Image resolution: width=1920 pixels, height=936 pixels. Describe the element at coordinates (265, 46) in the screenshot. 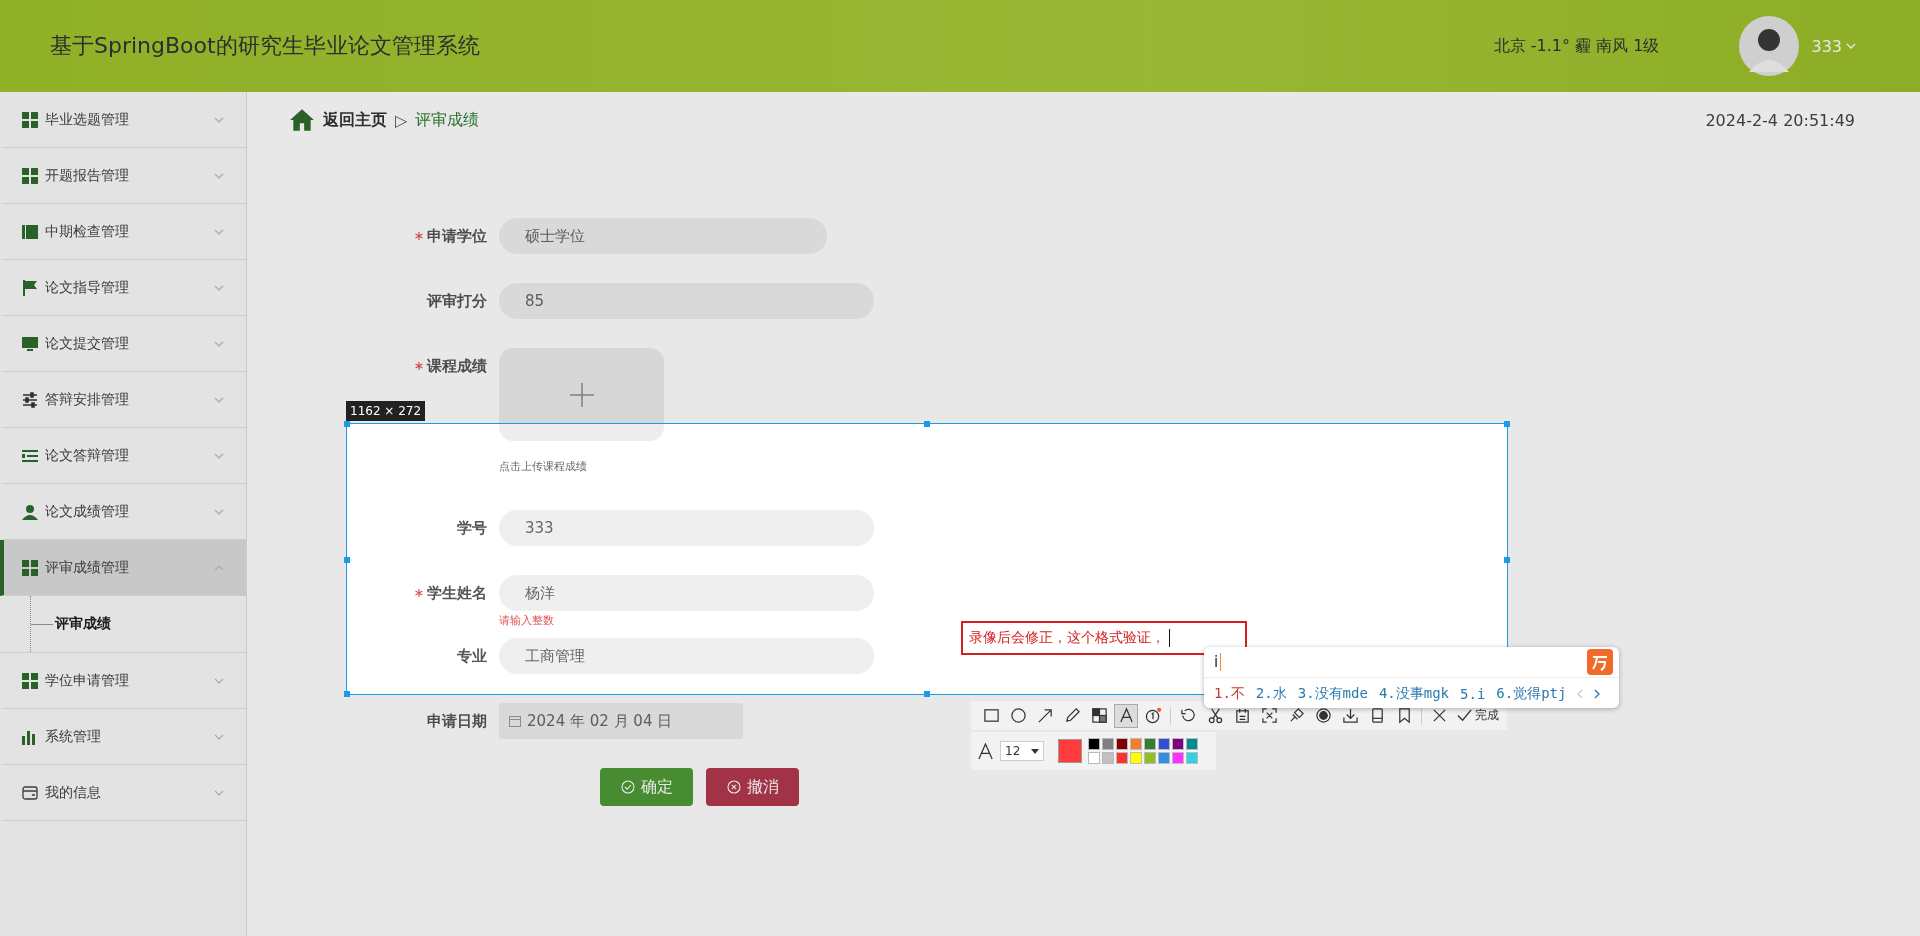

I see `app-title: 基于SpringBoot的研究生毕业论文管理系统` at that location.